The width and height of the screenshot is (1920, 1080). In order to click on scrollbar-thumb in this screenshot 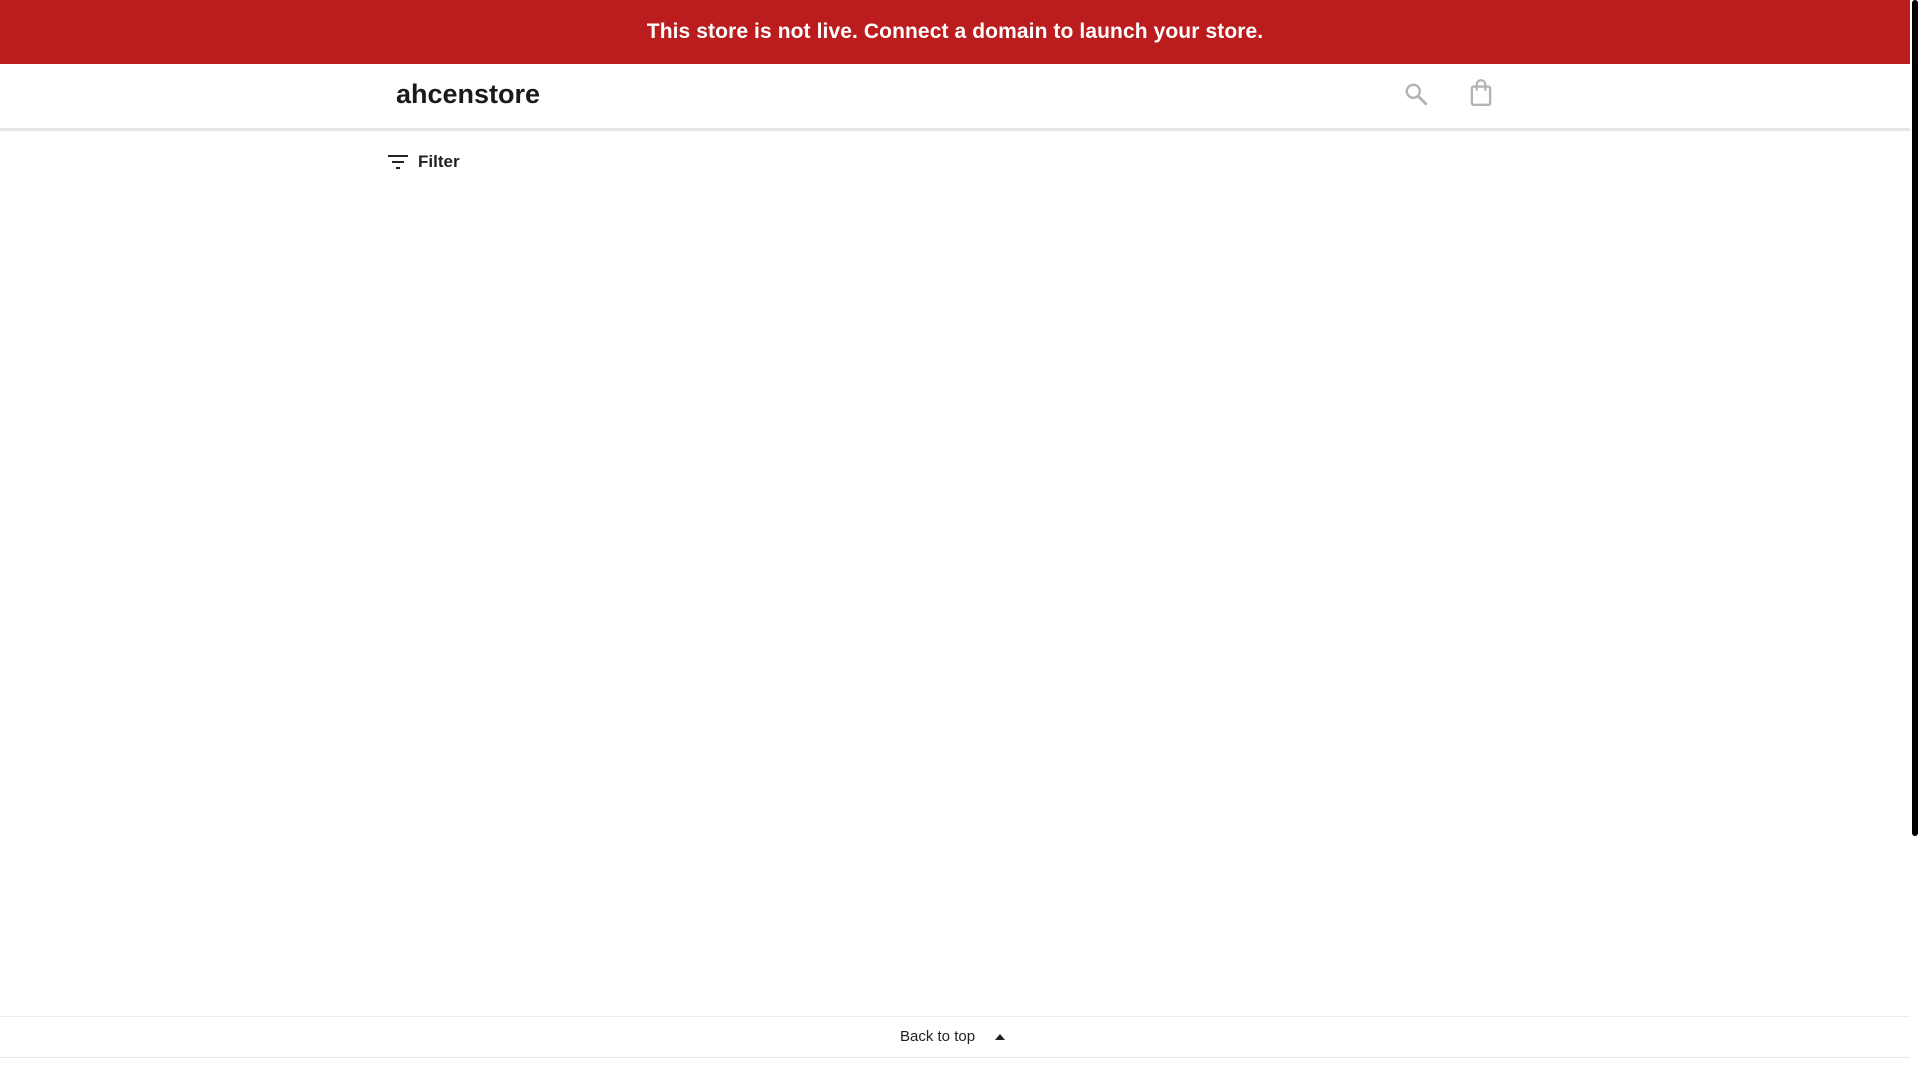, I will do `click(1915, 418)`.